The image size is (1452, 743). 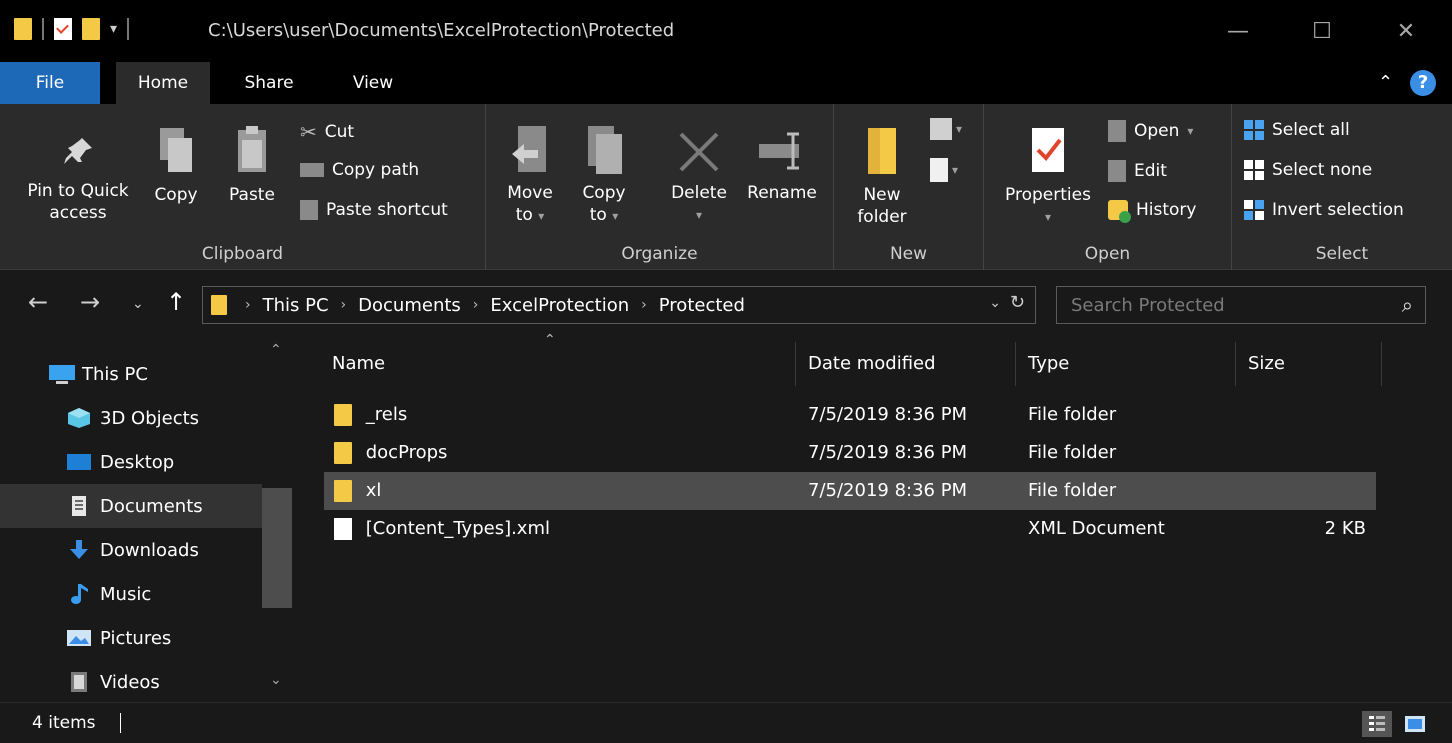 What do you see at coordinates (702, 305) in the screenshot?
I see `breadcrumb-protected: Protected` at bounding box center [702, 305].